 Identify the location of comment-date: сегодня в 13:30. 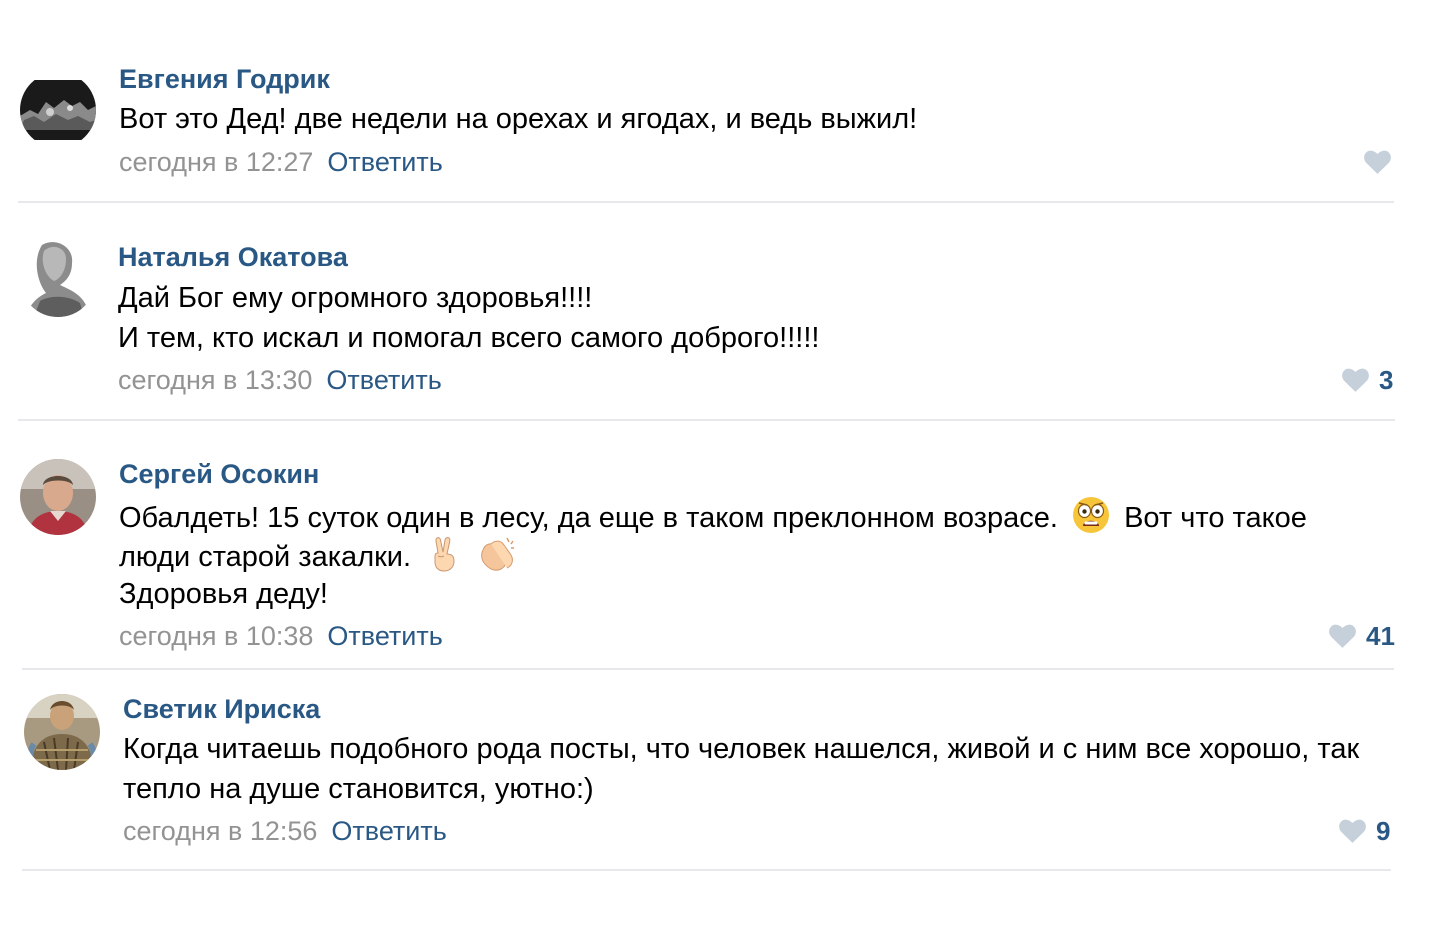
(215, 380).